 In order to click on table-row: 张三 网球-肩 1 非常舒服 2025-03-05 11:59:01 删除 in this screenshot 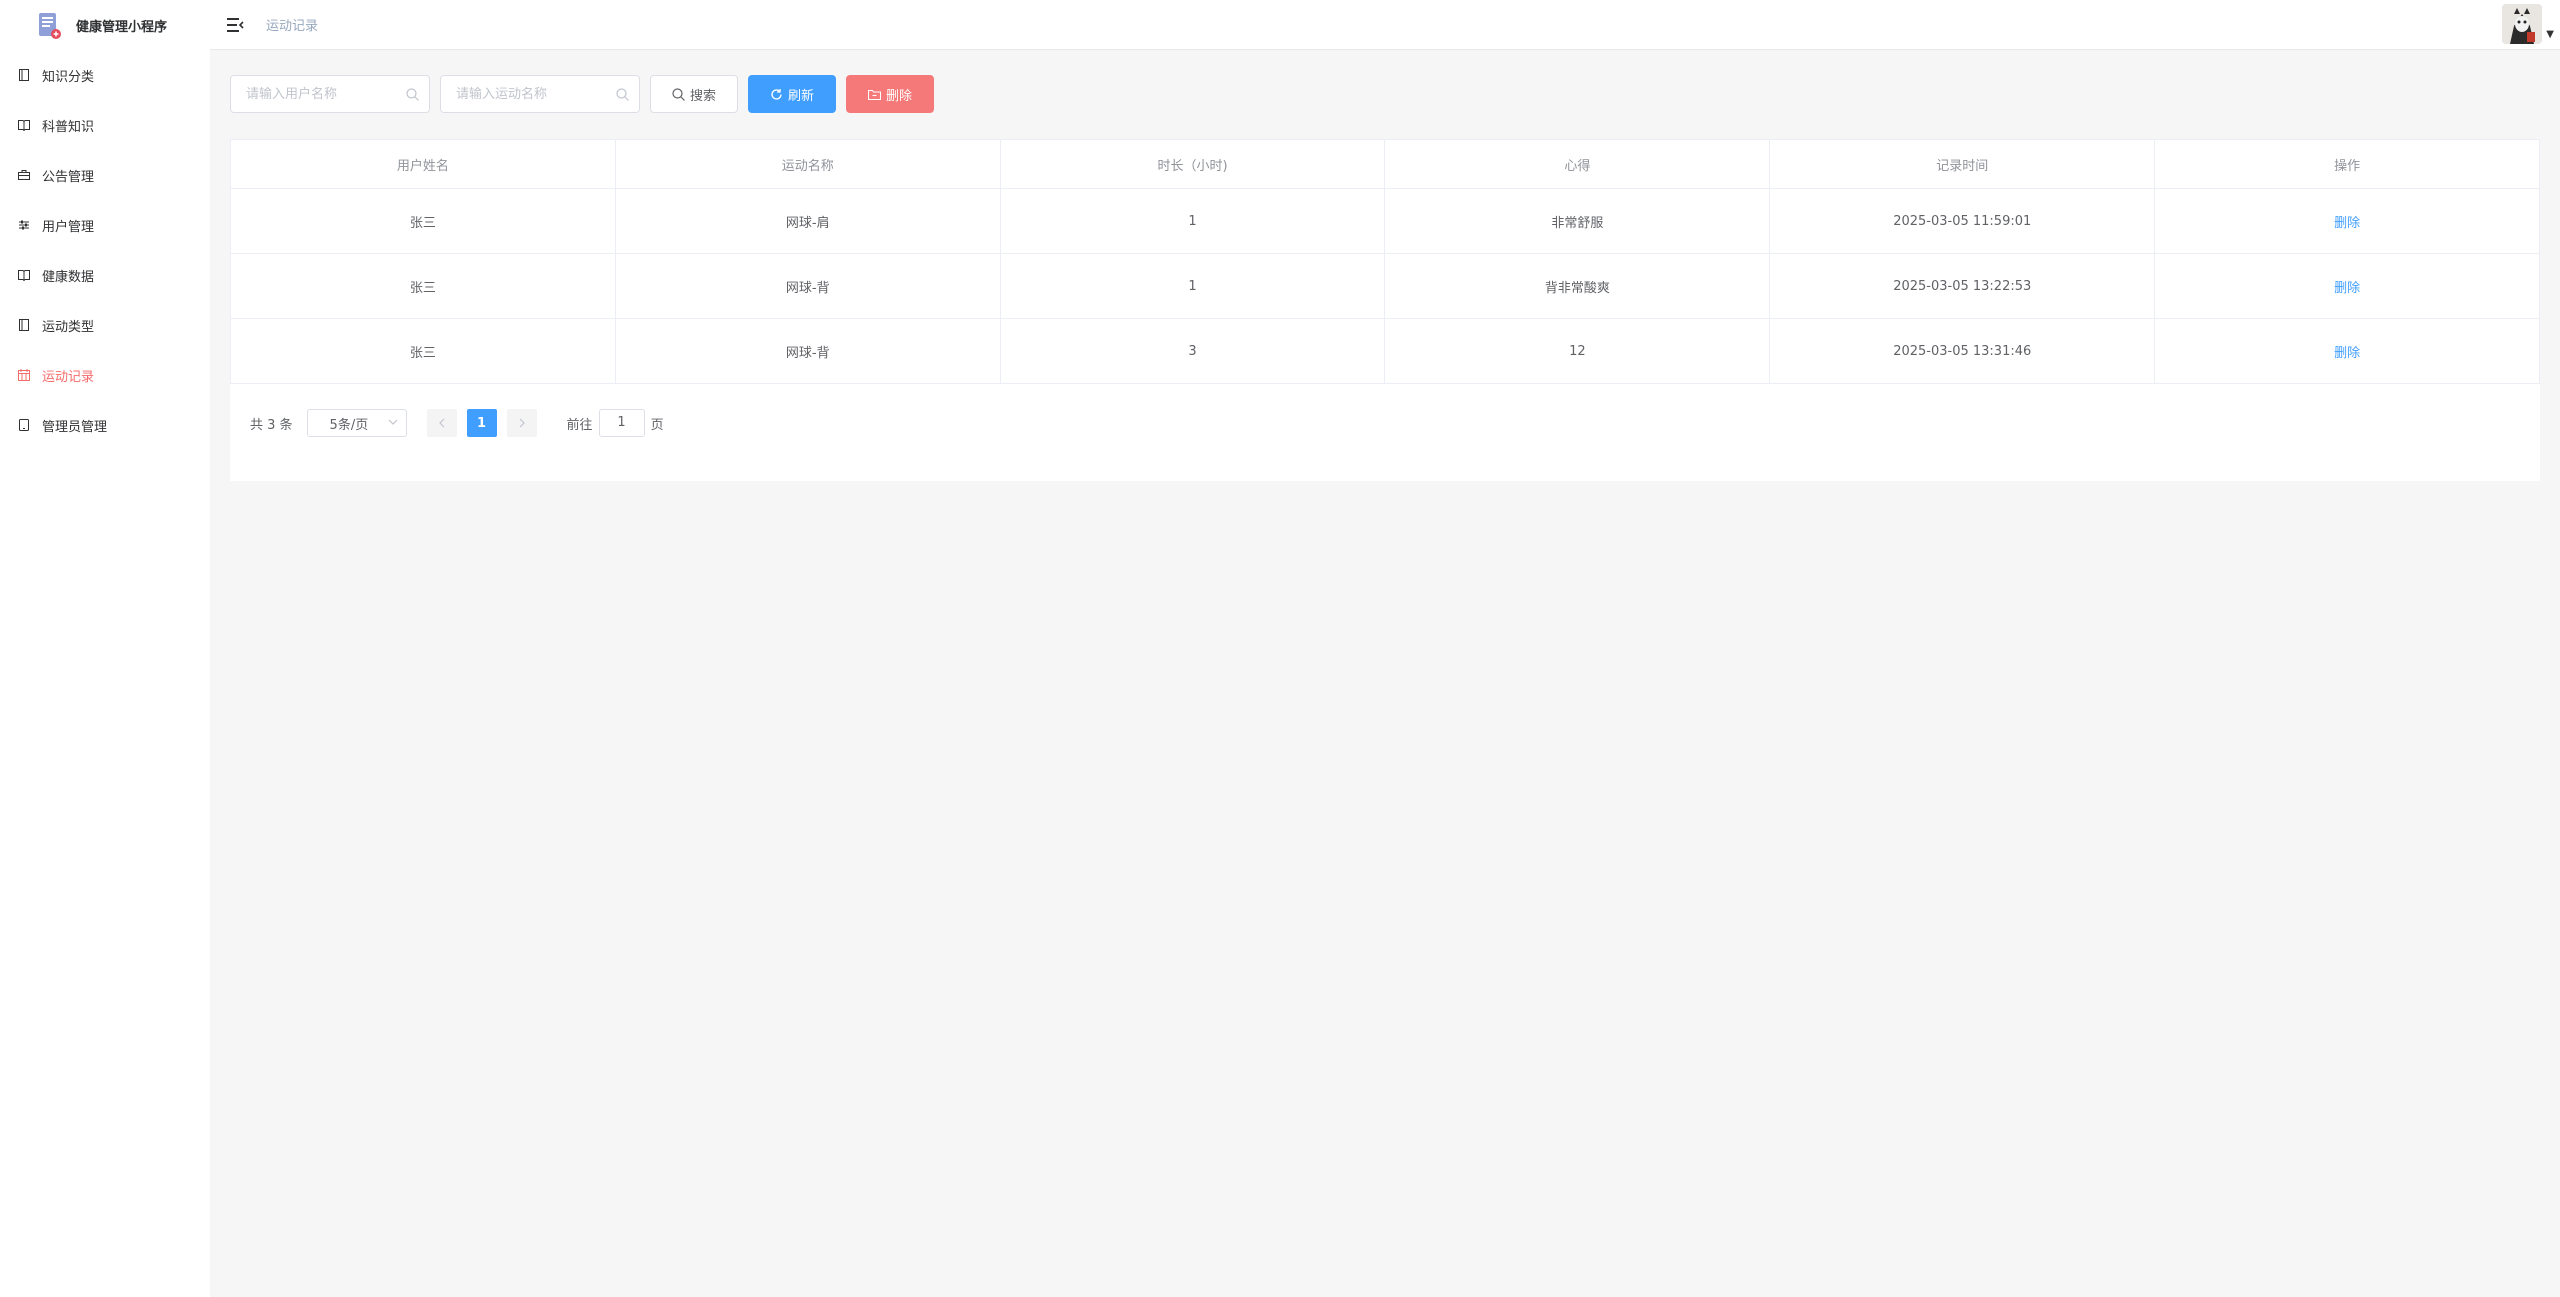, I will do `click(1385, 221)`.